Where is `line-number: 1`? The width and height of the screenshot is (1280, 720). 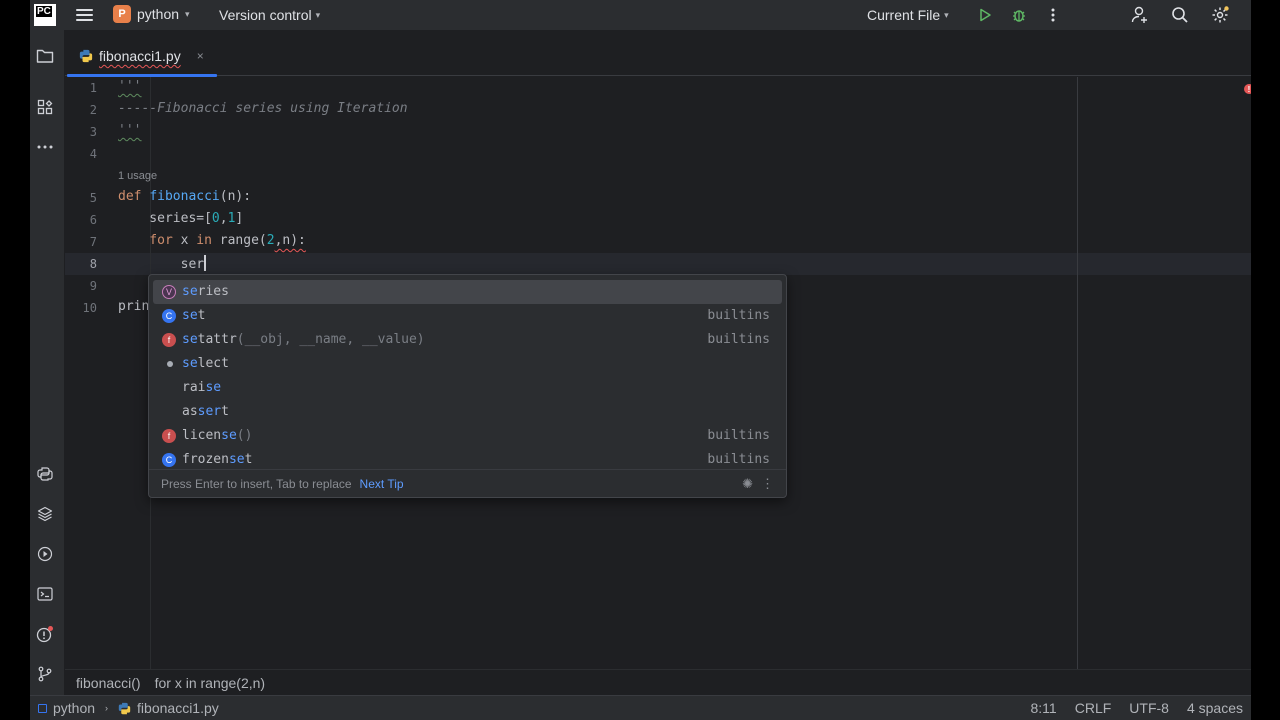
line-number: 1 is located at coordinates (93, 88).